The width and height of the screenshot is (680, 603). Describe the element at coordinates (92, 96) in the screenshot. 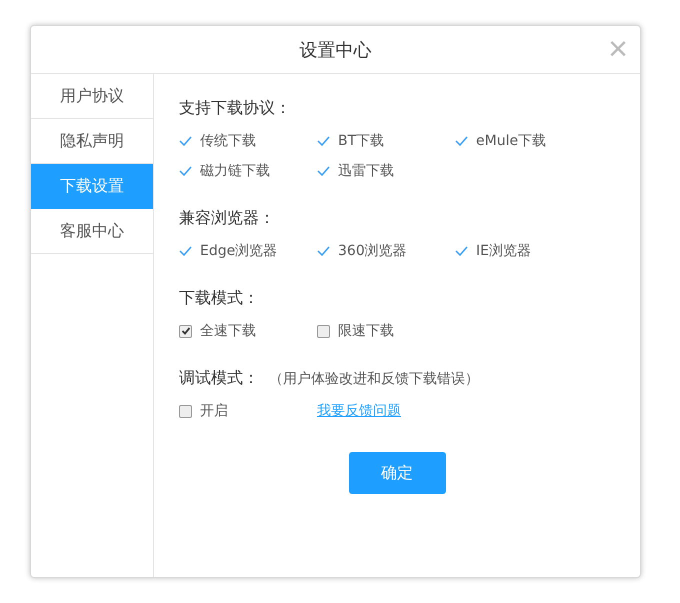

I see `sidebar-item: 用户协议` at that location.